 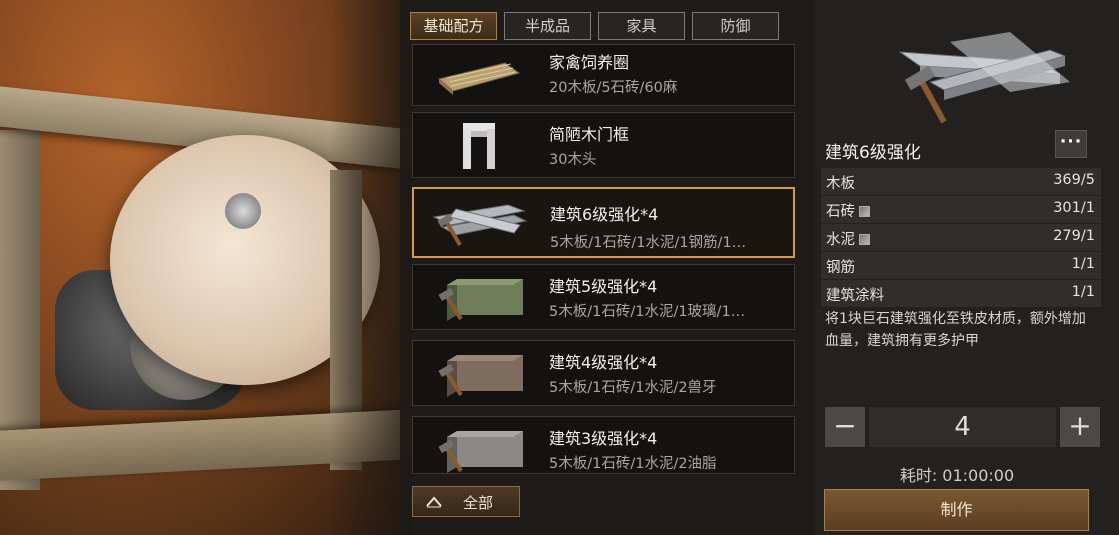 I want to click on recipe-item-building-level-3: 建筑3级强化*4 5木板/1石砖/1水泥/2油脂, so click(x=603, y=445).